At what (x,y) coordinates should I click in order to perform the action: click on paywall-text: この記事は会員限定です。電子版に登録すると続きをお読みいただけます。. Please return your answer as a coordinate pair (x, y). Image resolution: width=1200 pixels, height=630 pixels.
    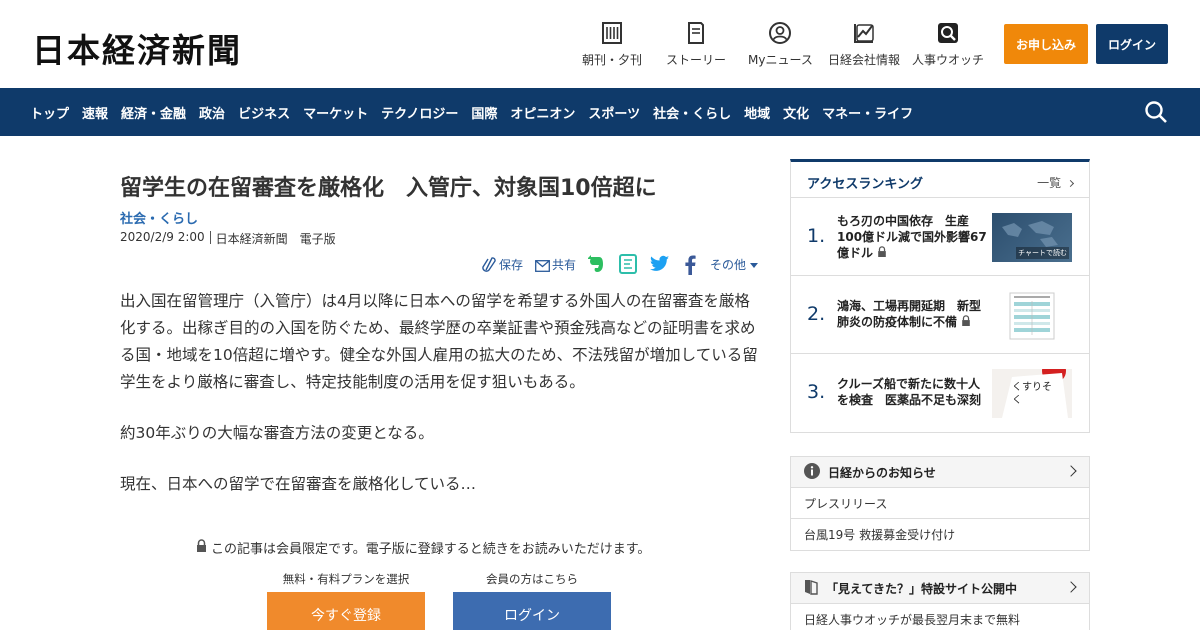
    Looking at the image, I should click on (431, 549).